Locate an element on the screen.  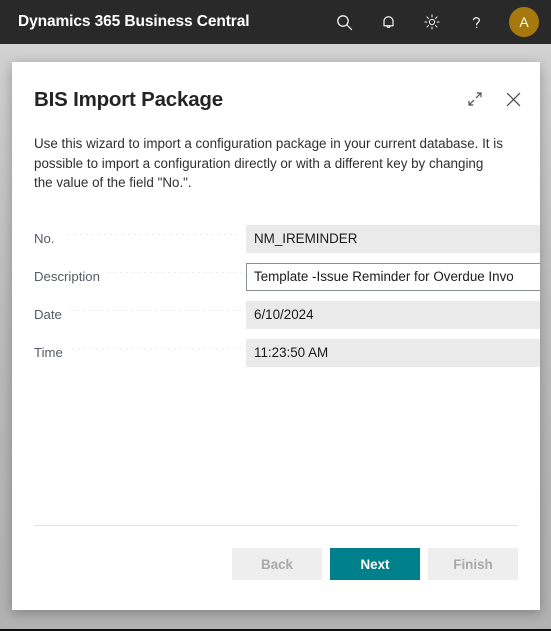
field-row-time: Time 11:23:50 AM is located at coordinates (287, 352).